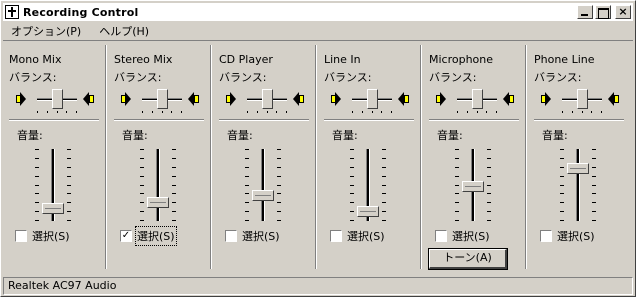  I want to click on select-checkbox: ✓, so click(126, 236).